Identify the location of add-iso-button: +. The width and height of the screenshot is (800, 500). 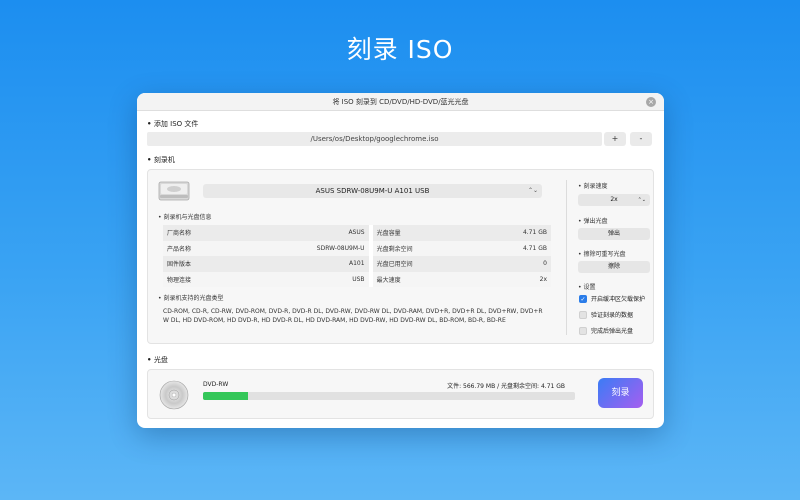
(615, 139).